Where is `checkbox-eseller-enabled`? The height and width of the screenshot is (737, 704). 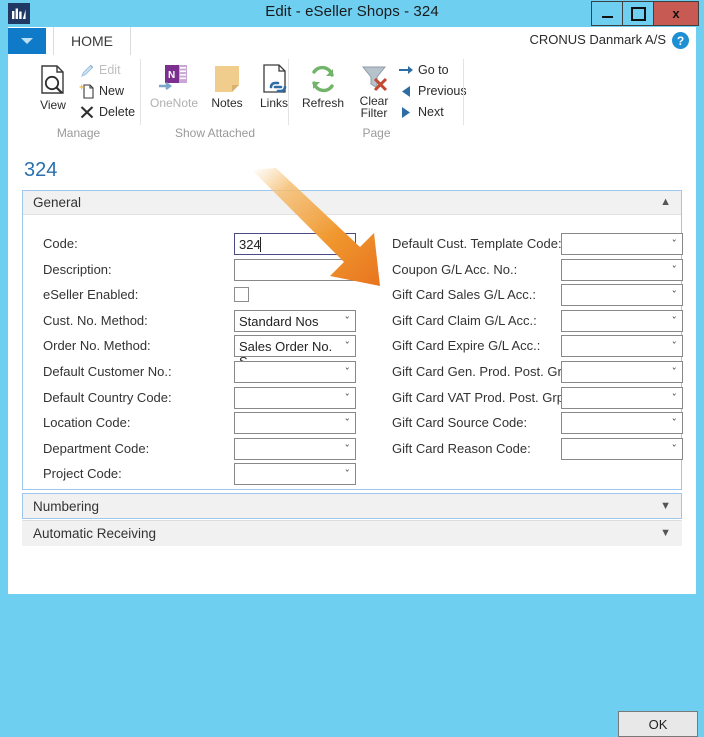 checkbox-eseller-enabled is located at coordinates (241, 295).